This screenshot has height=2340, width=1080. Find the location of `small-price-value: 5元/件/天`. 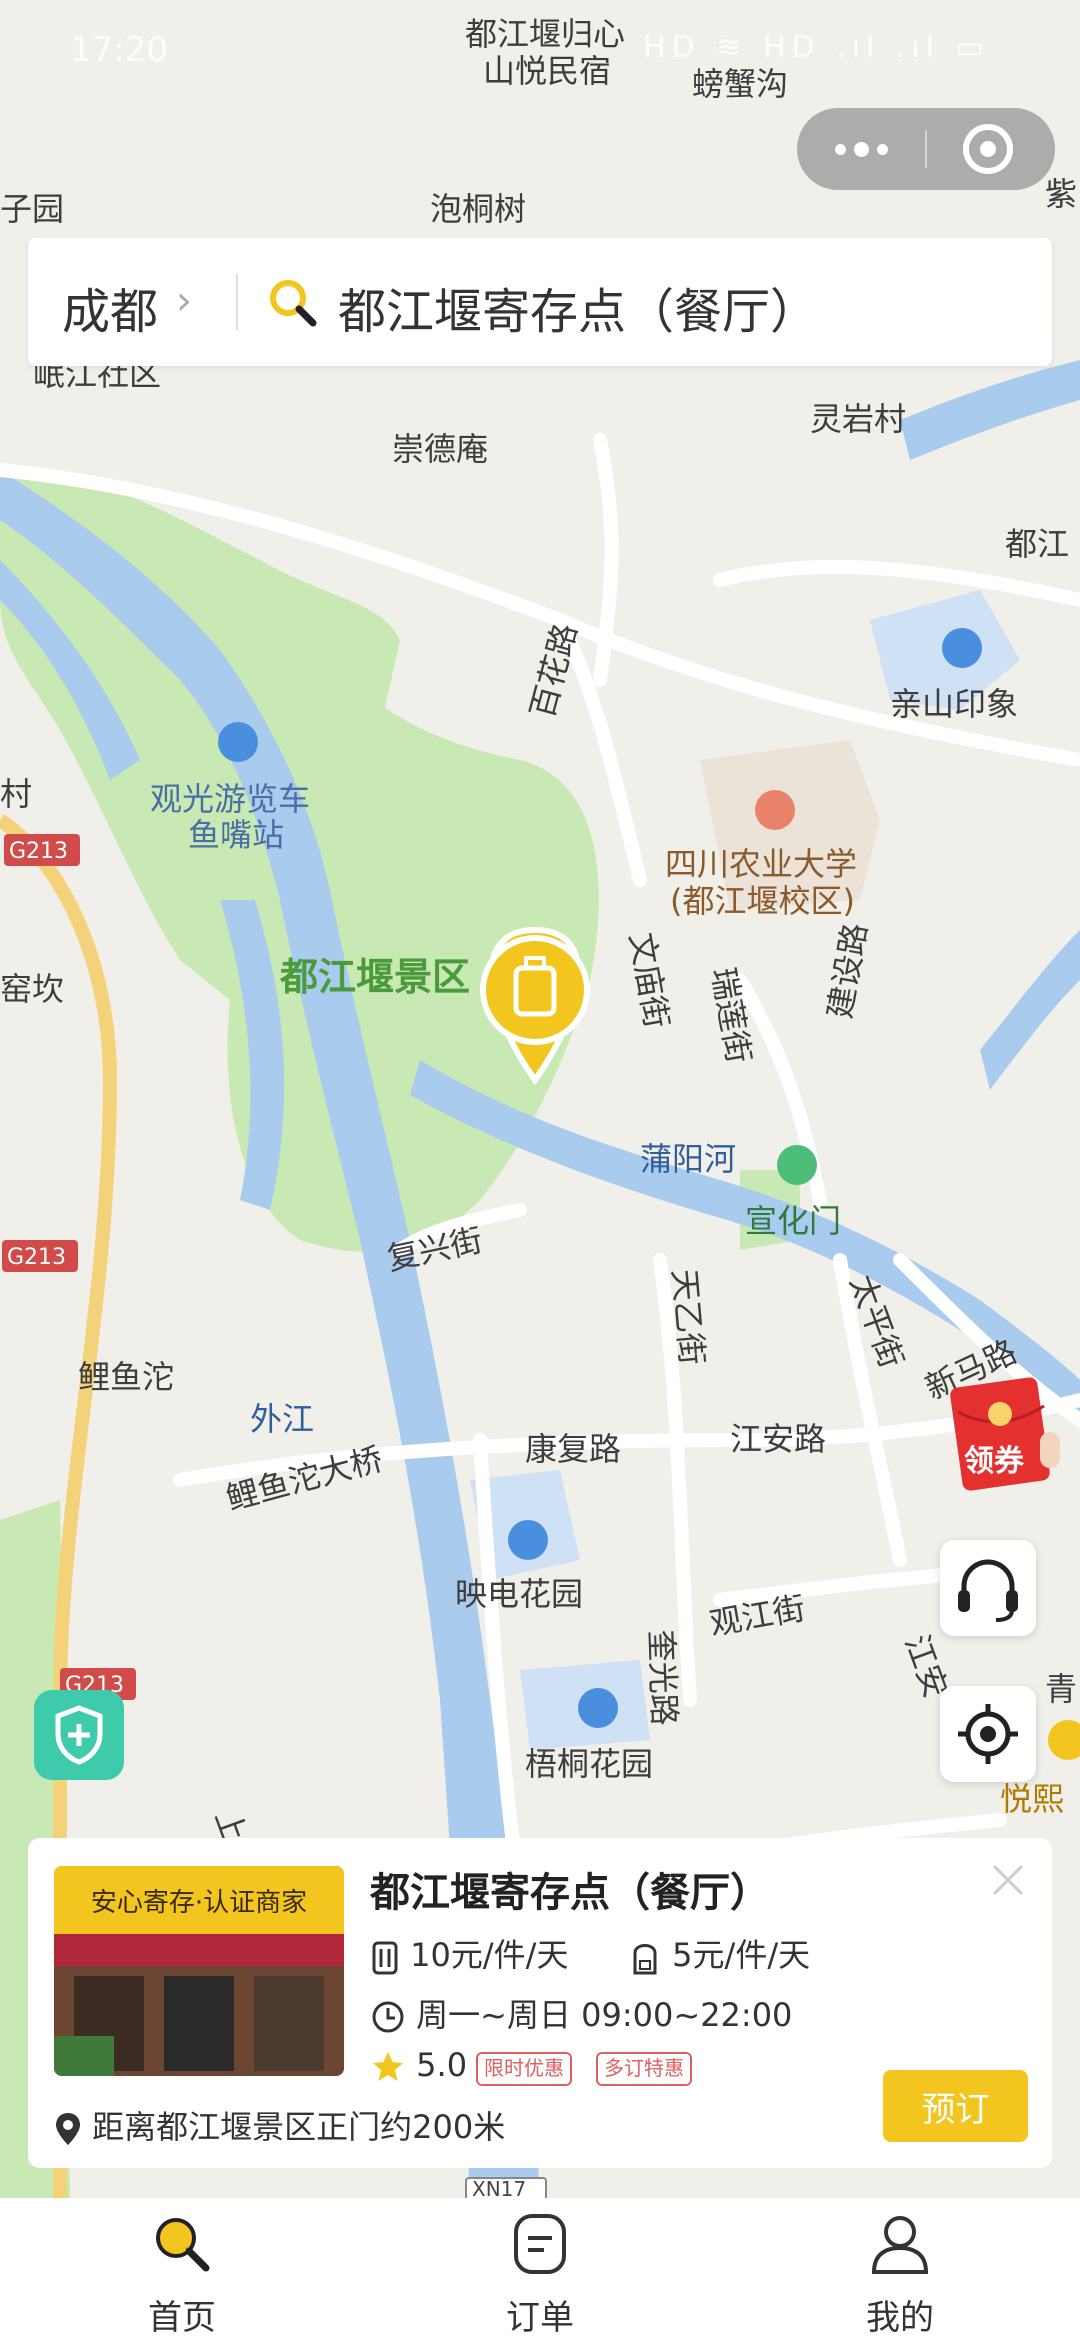

small-price-value: 5元/件/天 is located at coordinates (741, 1955).